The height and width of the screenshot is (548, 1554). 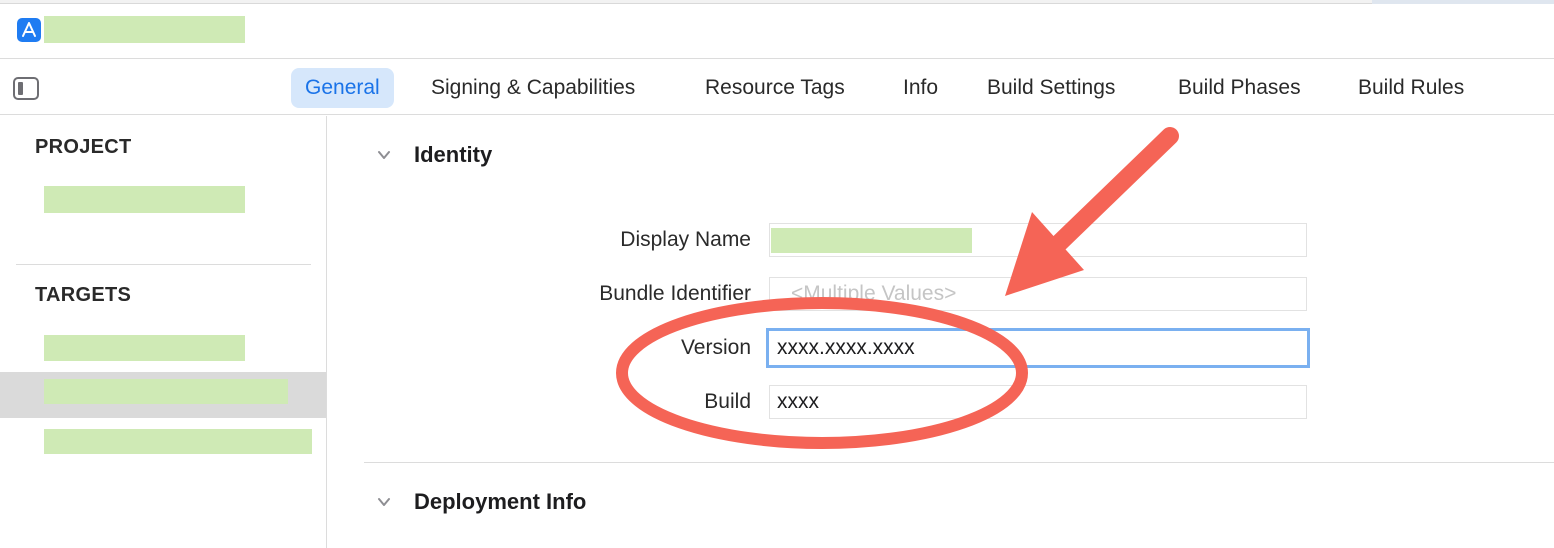 I want to click on project-name-redacted, so click(x=144, y=29).